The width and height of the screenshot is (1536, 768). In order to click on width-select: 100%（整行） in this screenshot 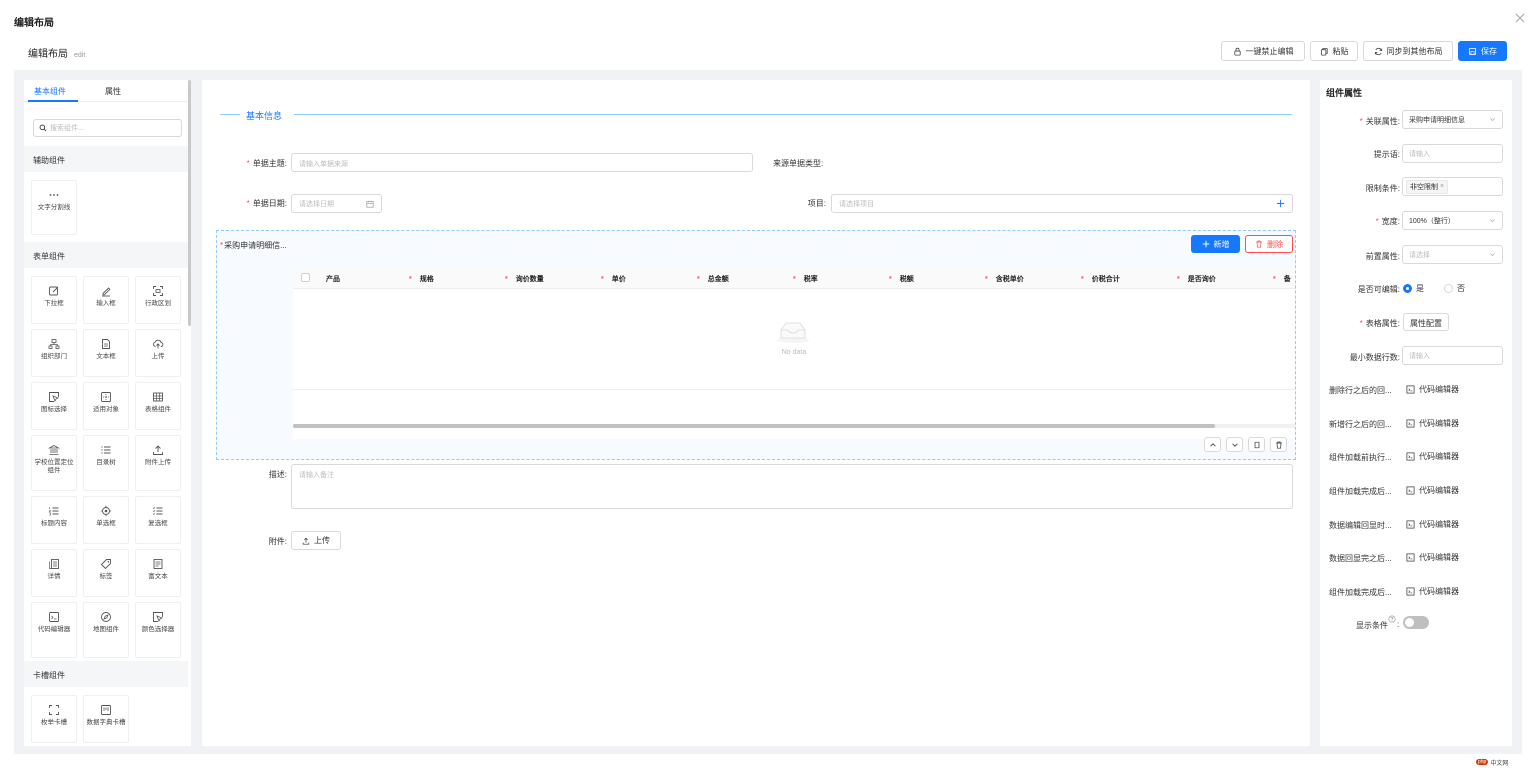, I will do `click(1452, 220)`.